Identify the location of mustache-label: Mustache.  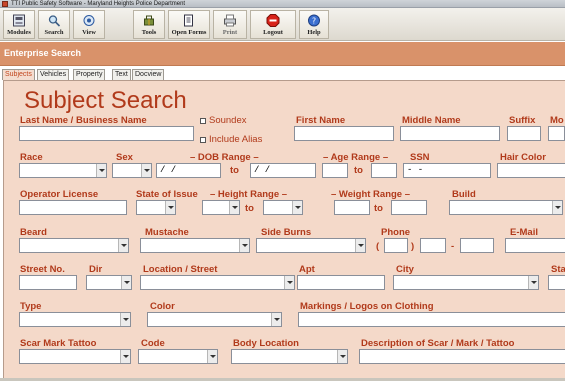
(167, 232).